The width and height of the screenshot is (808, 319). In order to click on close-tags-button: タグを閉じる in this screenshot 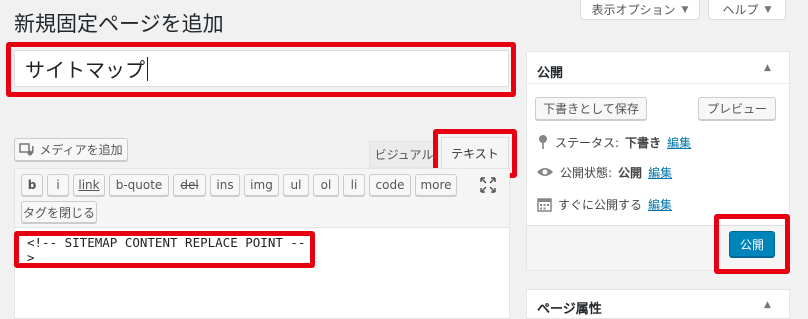, I will do `click(59, 212)`.